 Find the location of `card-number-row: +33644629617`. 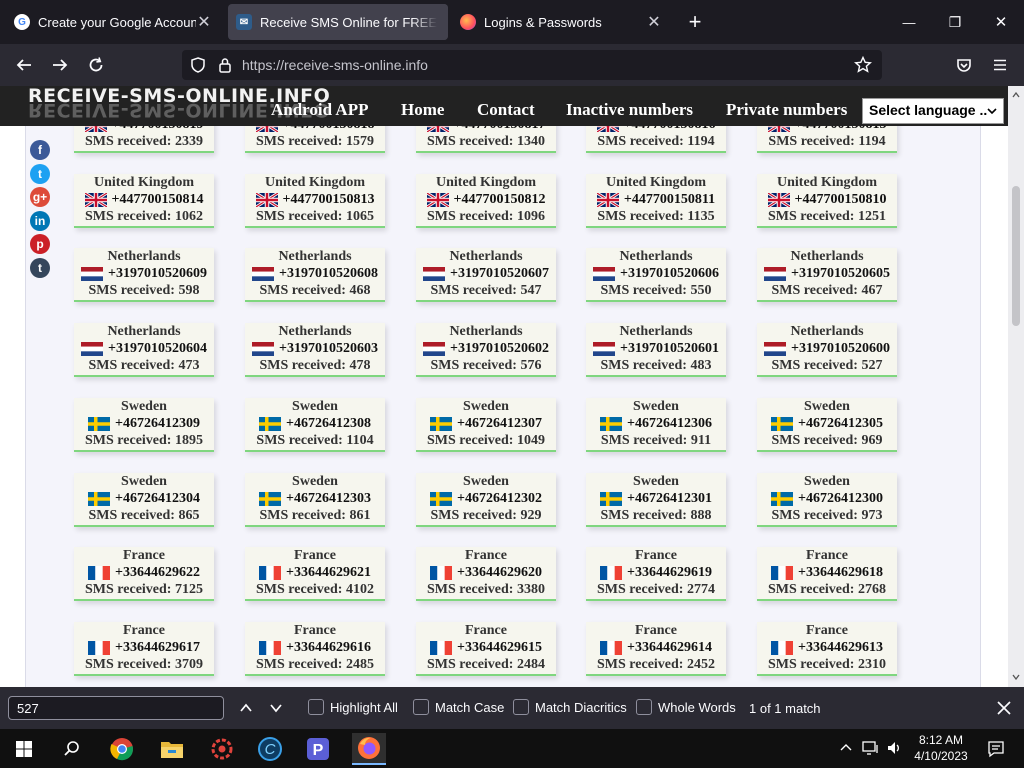

card-number-row: +33644629617 is located at coordinates (144, 647).